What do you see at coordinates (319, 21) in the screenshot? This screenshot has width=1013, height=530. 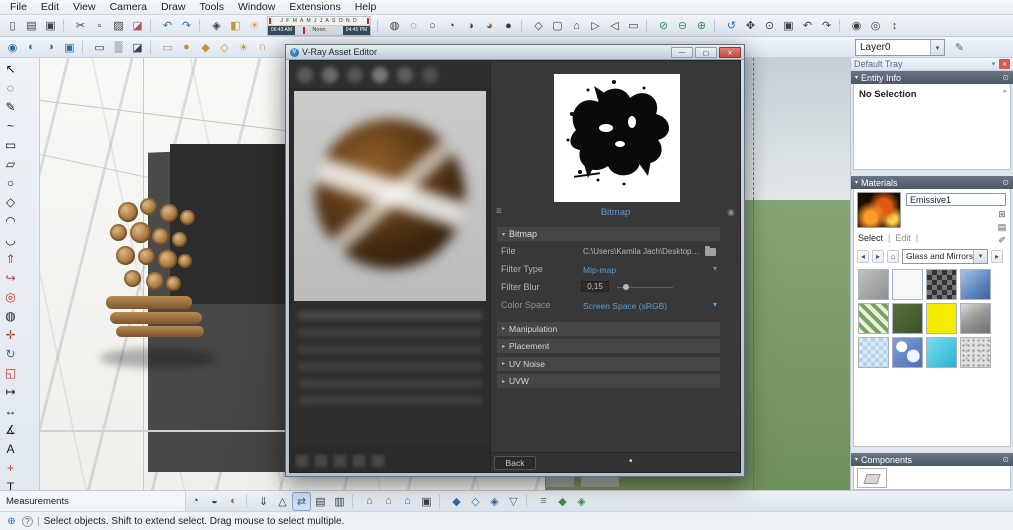 I see `shadow-months-slider: J F M A M J J A S O N D` at bounding box center [319, 21].